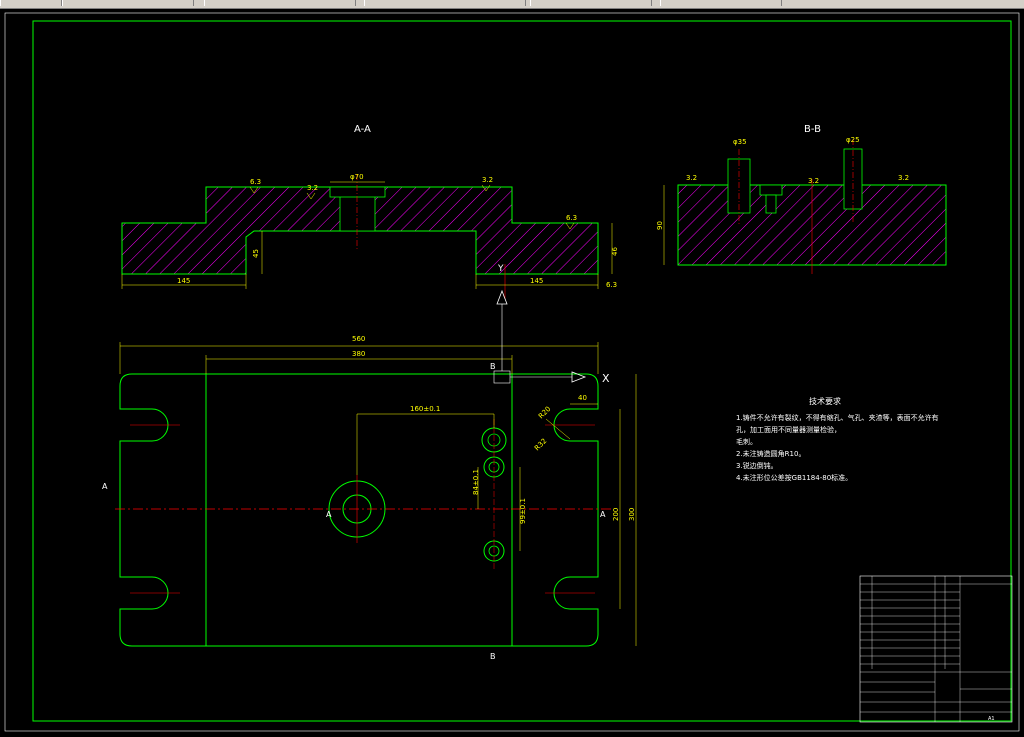  I want to click on svg-text: 40, so click(582, 398).